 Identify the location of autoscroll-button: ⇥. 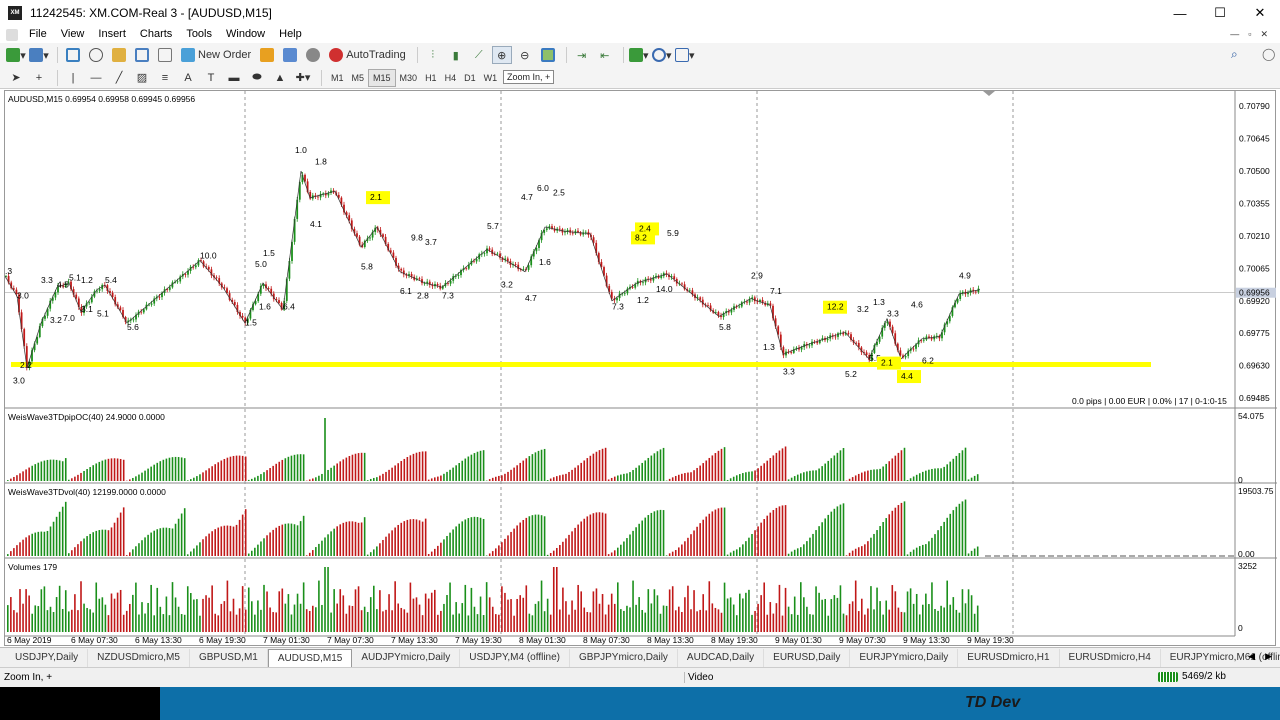
(582, 55).